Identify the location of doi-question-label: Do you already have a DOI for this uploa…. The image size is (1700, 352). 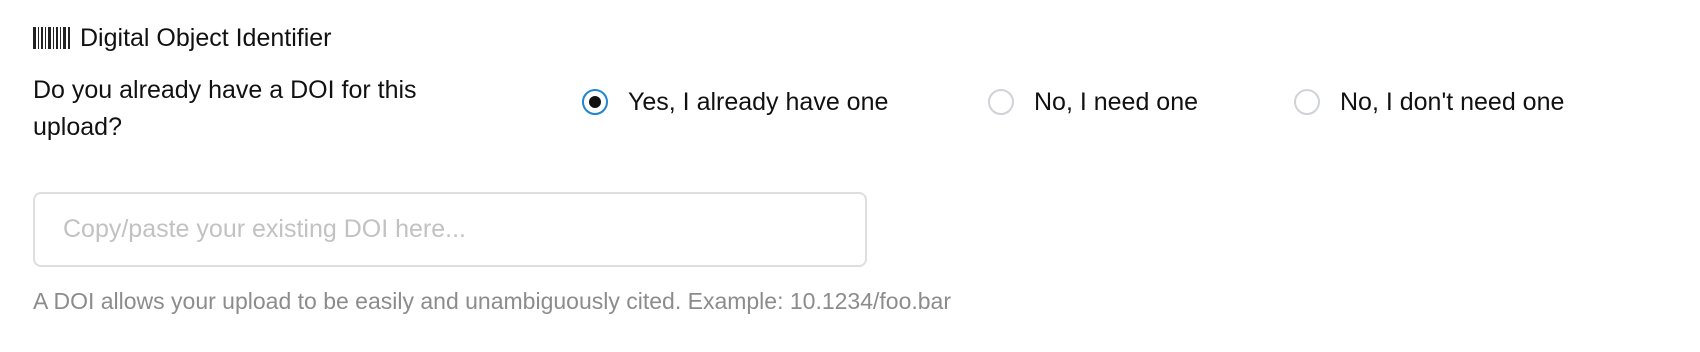
(225, 108).